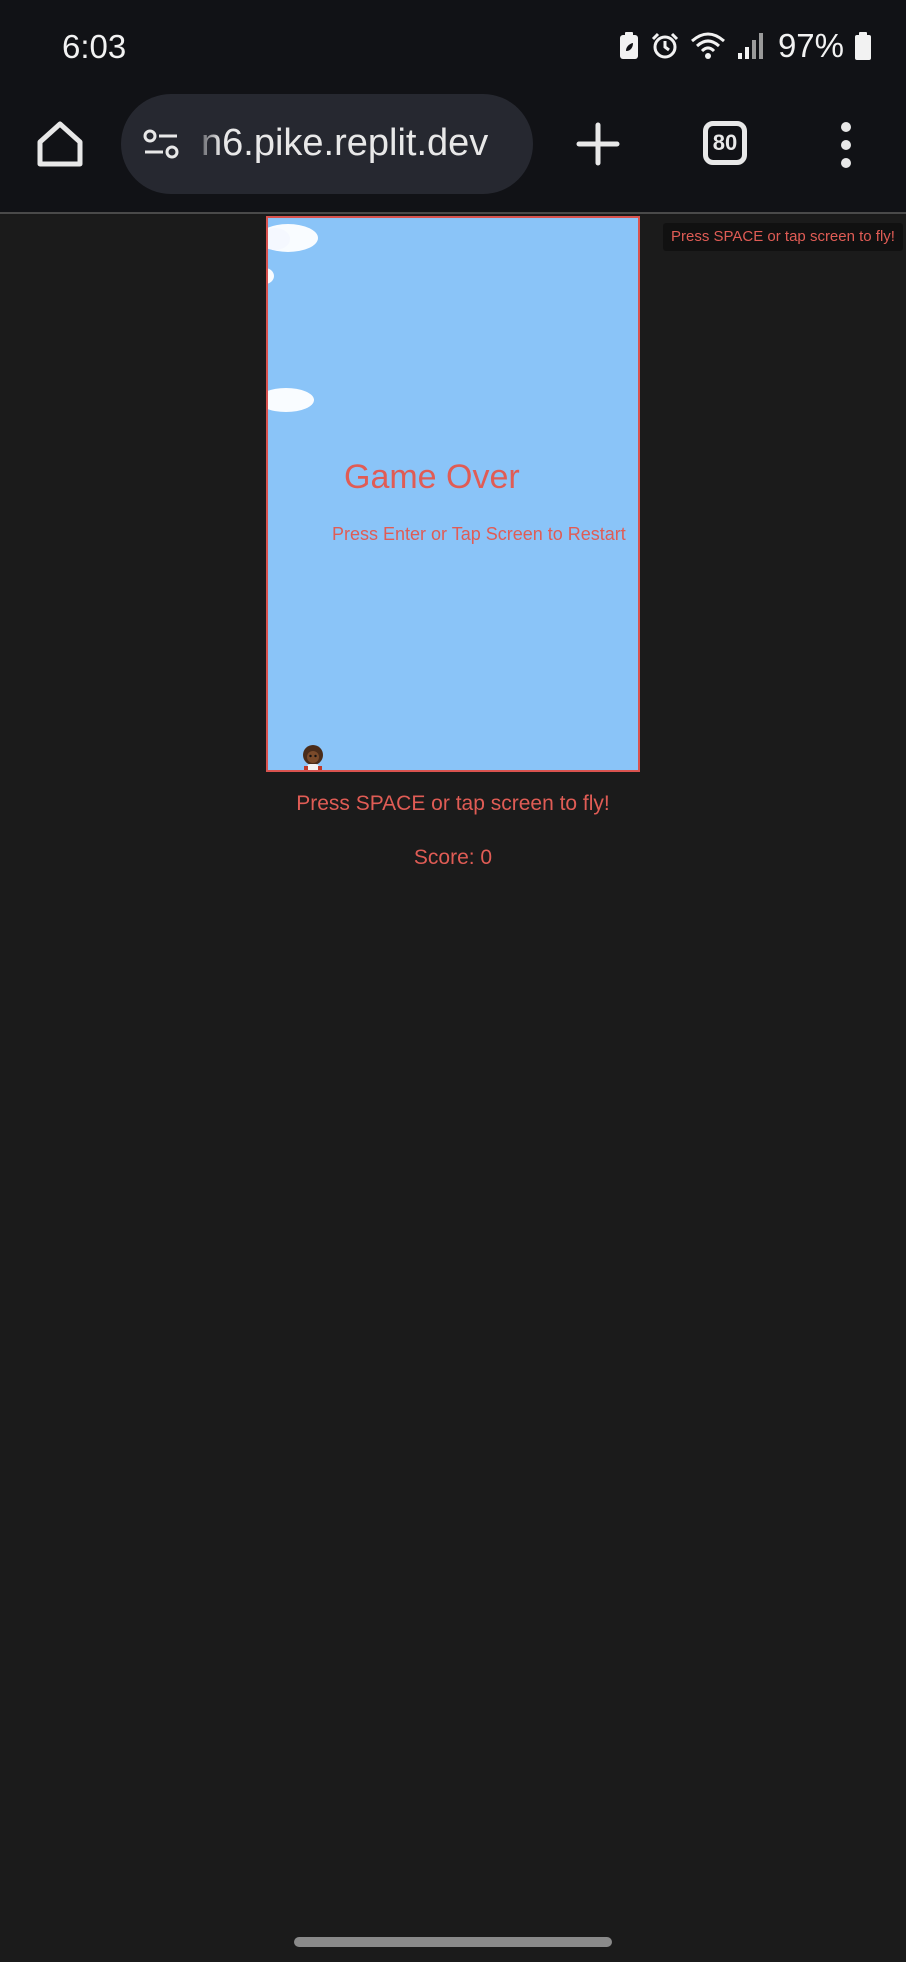 Image resolution: width=906 pixels, height=1962 pixels. Describe the element at coordinates (628, 45) in the screenshot. I see `battery-saver-icon` at that location.